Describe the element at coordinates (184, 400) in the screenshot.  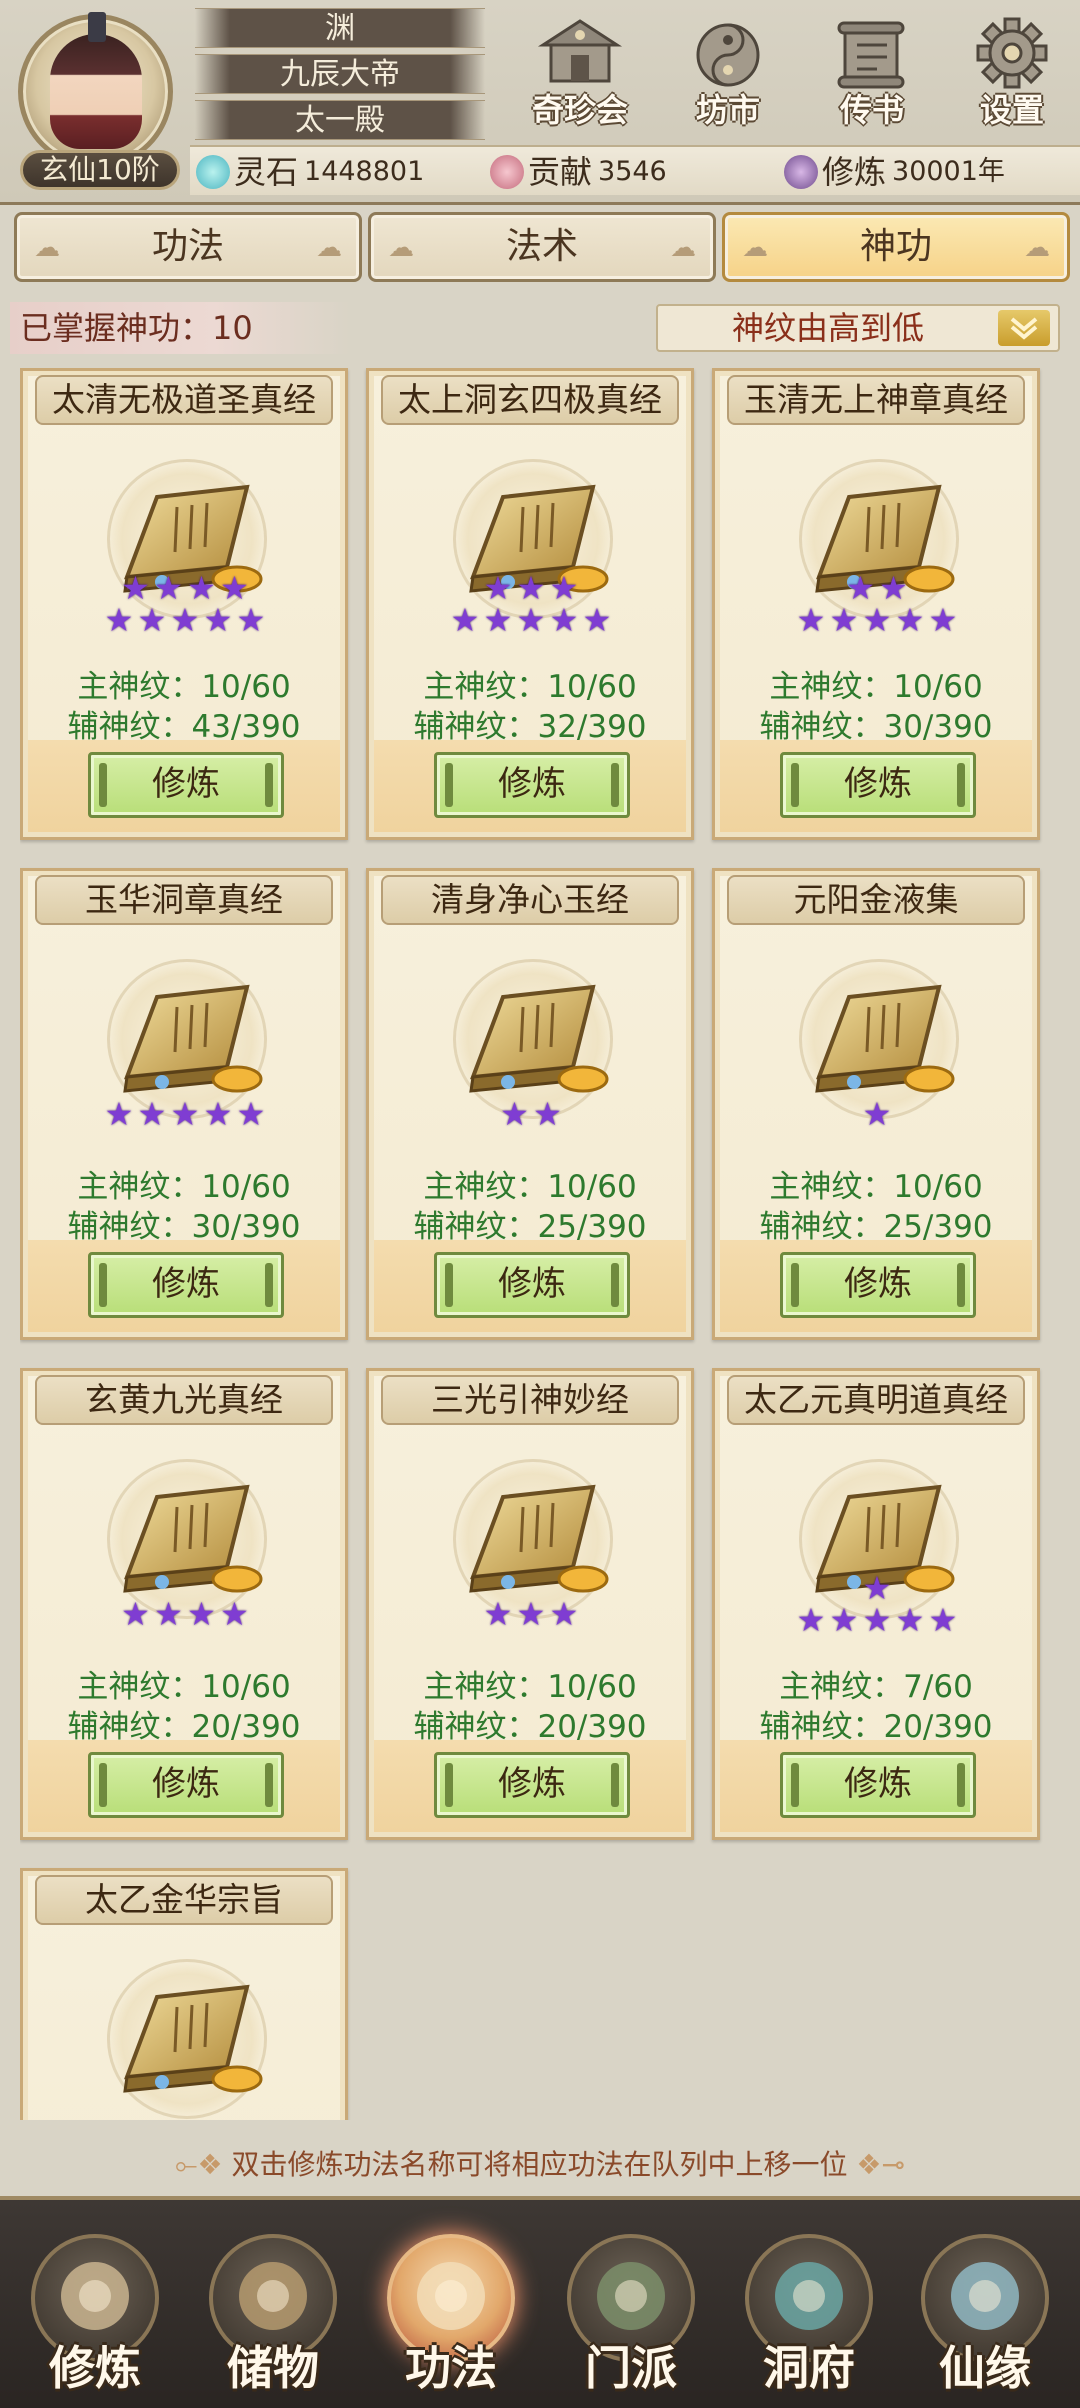
I see `card-title: 太清无极道圣真经` at that location.